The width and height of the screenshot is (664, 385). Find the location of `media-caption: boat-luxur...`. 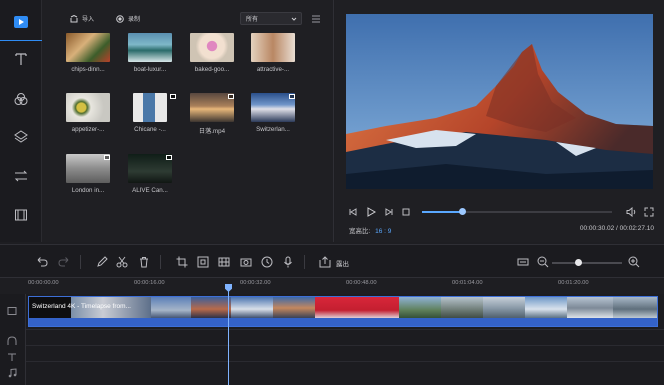

media-caption: boat-luxur... is located at coordinates (150, 69).